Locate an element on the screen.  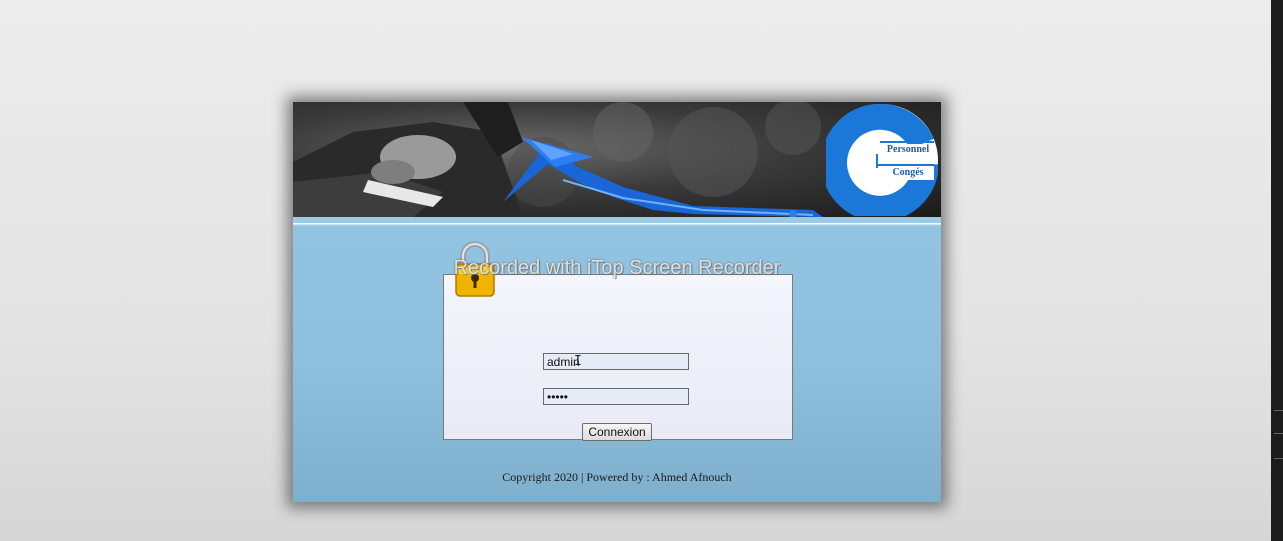
text-cursor-icon: I is located at coordinates (578, 361).